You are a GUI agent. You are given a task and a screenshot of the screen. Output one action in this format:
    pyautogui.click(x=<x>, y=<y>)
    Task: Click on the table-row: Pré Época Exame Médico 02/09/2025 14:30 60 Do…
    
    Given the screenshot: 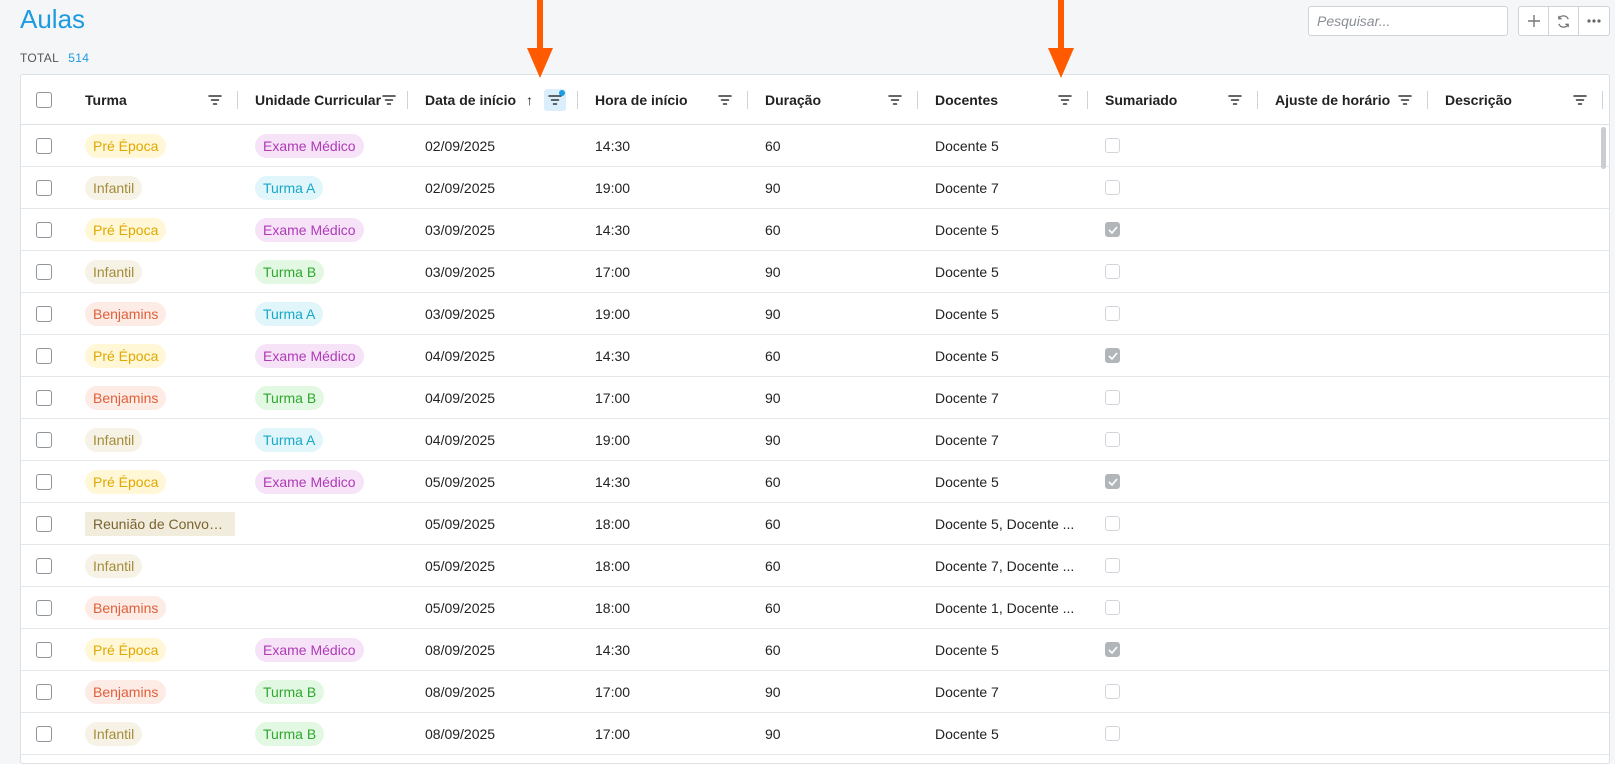 What is the action you would take?
    pyautogui.click(x=815, y=146)
    